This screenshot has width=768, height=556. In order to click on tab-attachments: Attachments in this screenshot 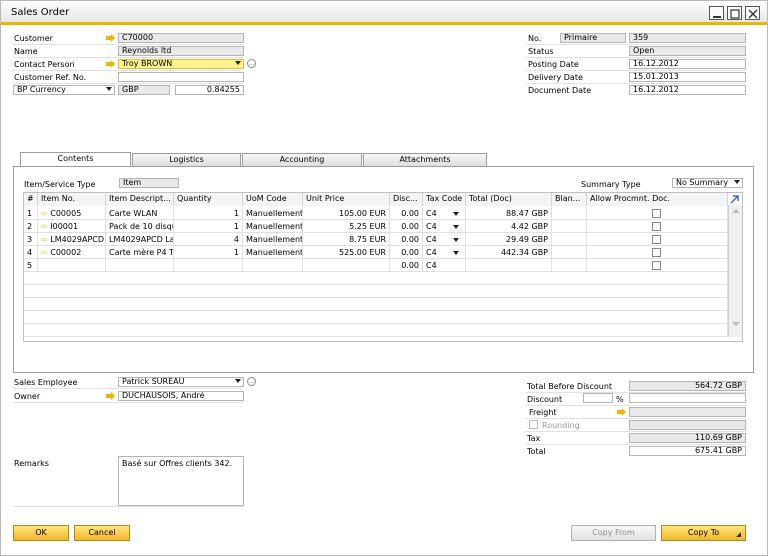, I will do `click(425, 160)`.